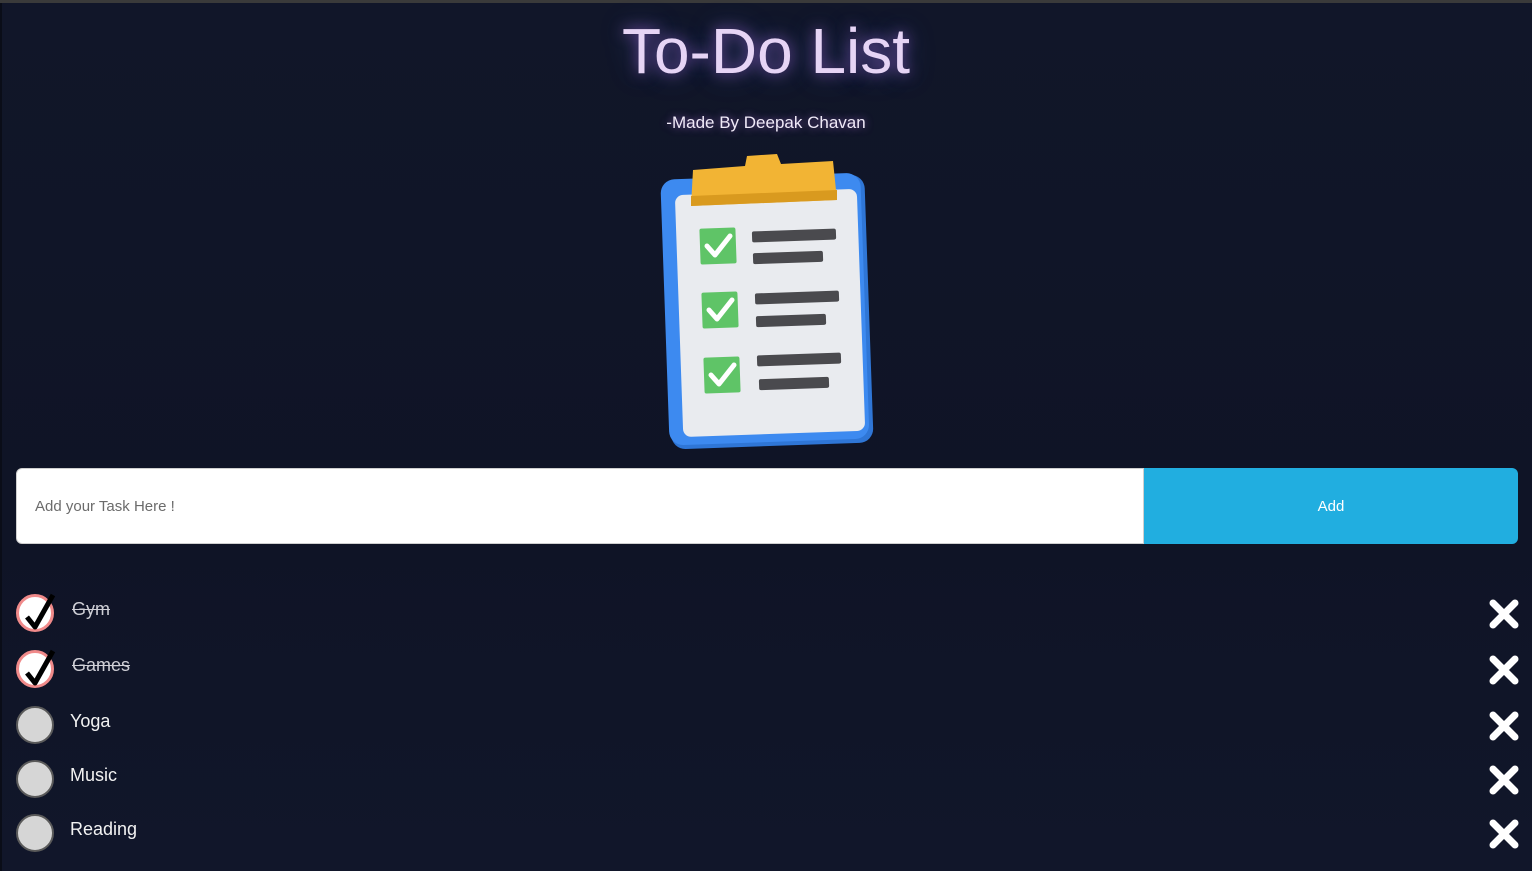 This screenshot has height=871, width=1532. I want to click on add-button: Add, so click(1331, 506).